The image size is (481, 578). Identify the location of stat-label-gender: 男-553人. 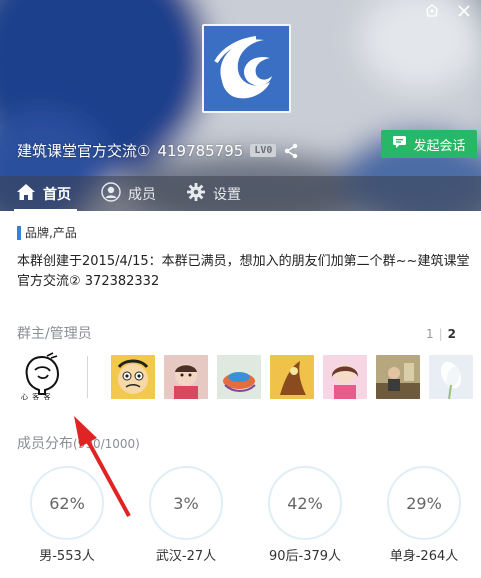
(67, 556).